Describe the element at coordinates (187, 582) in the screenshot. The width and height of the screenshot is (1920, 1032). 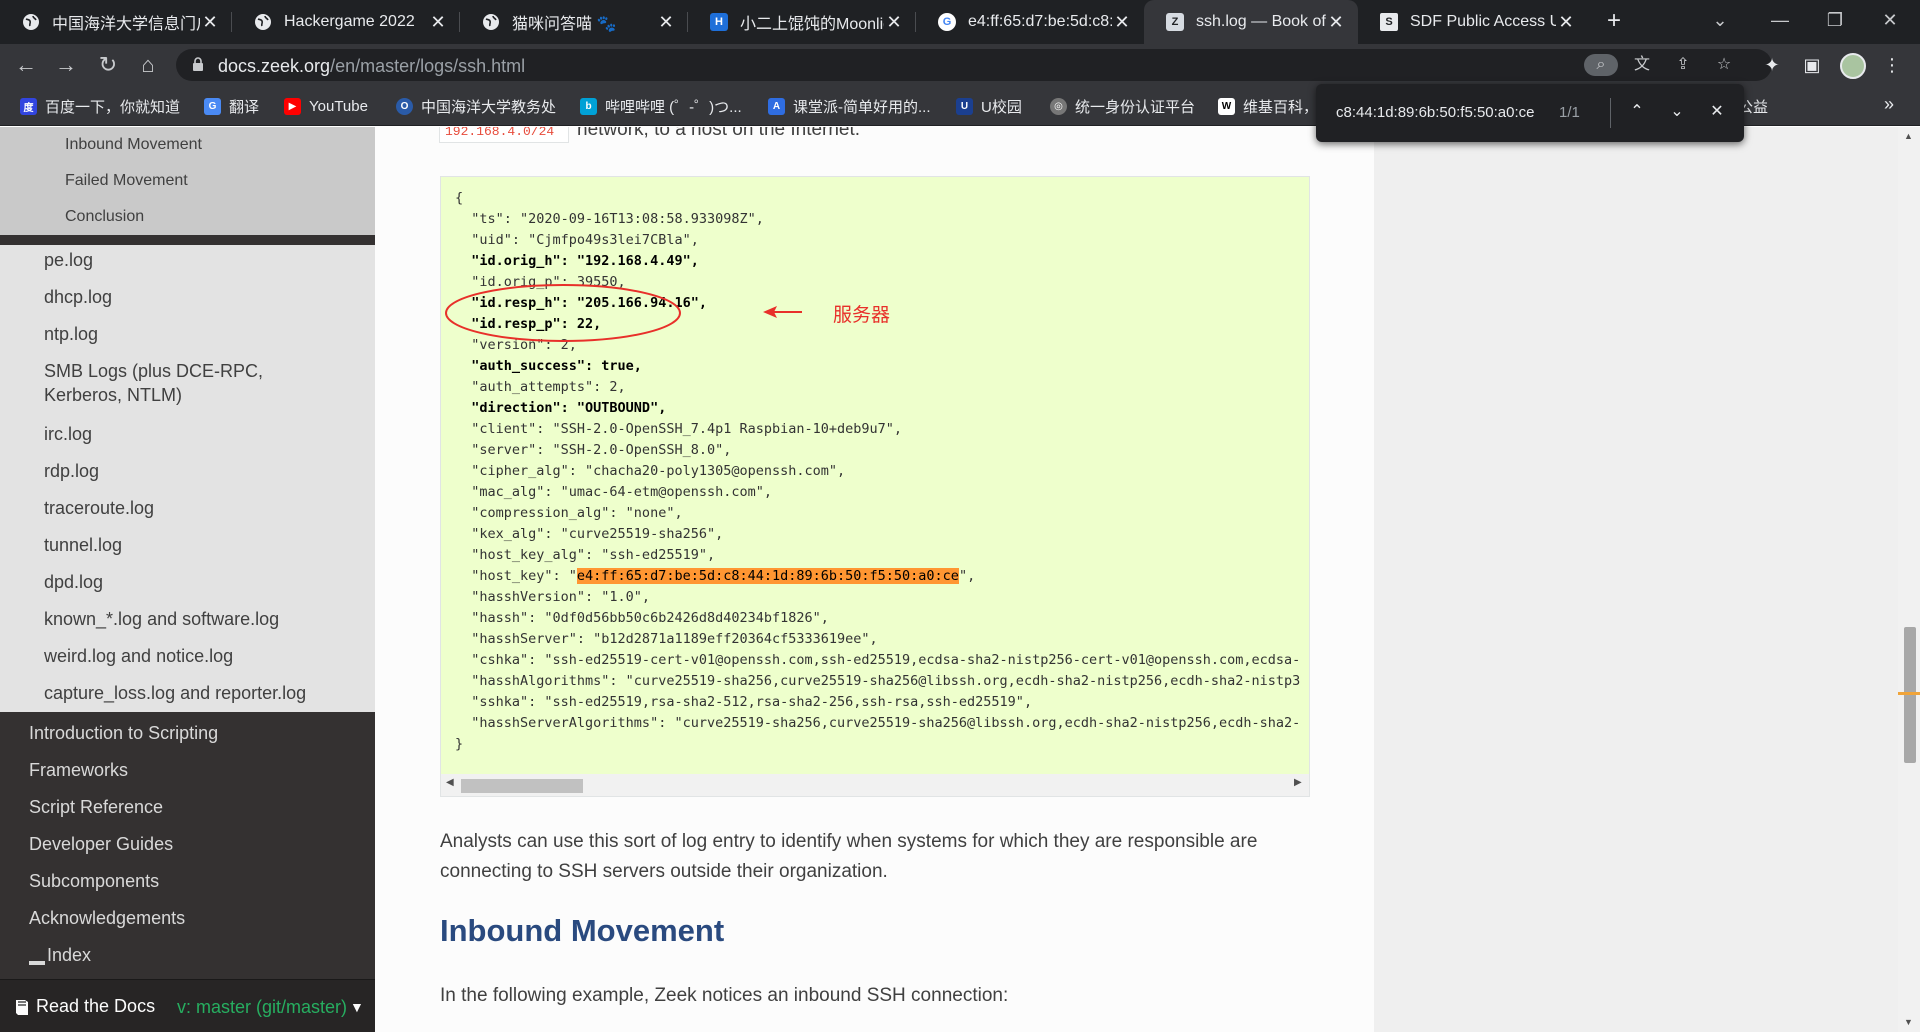
I see `sidebar-item-dpd-log: dpd.log` at that location.